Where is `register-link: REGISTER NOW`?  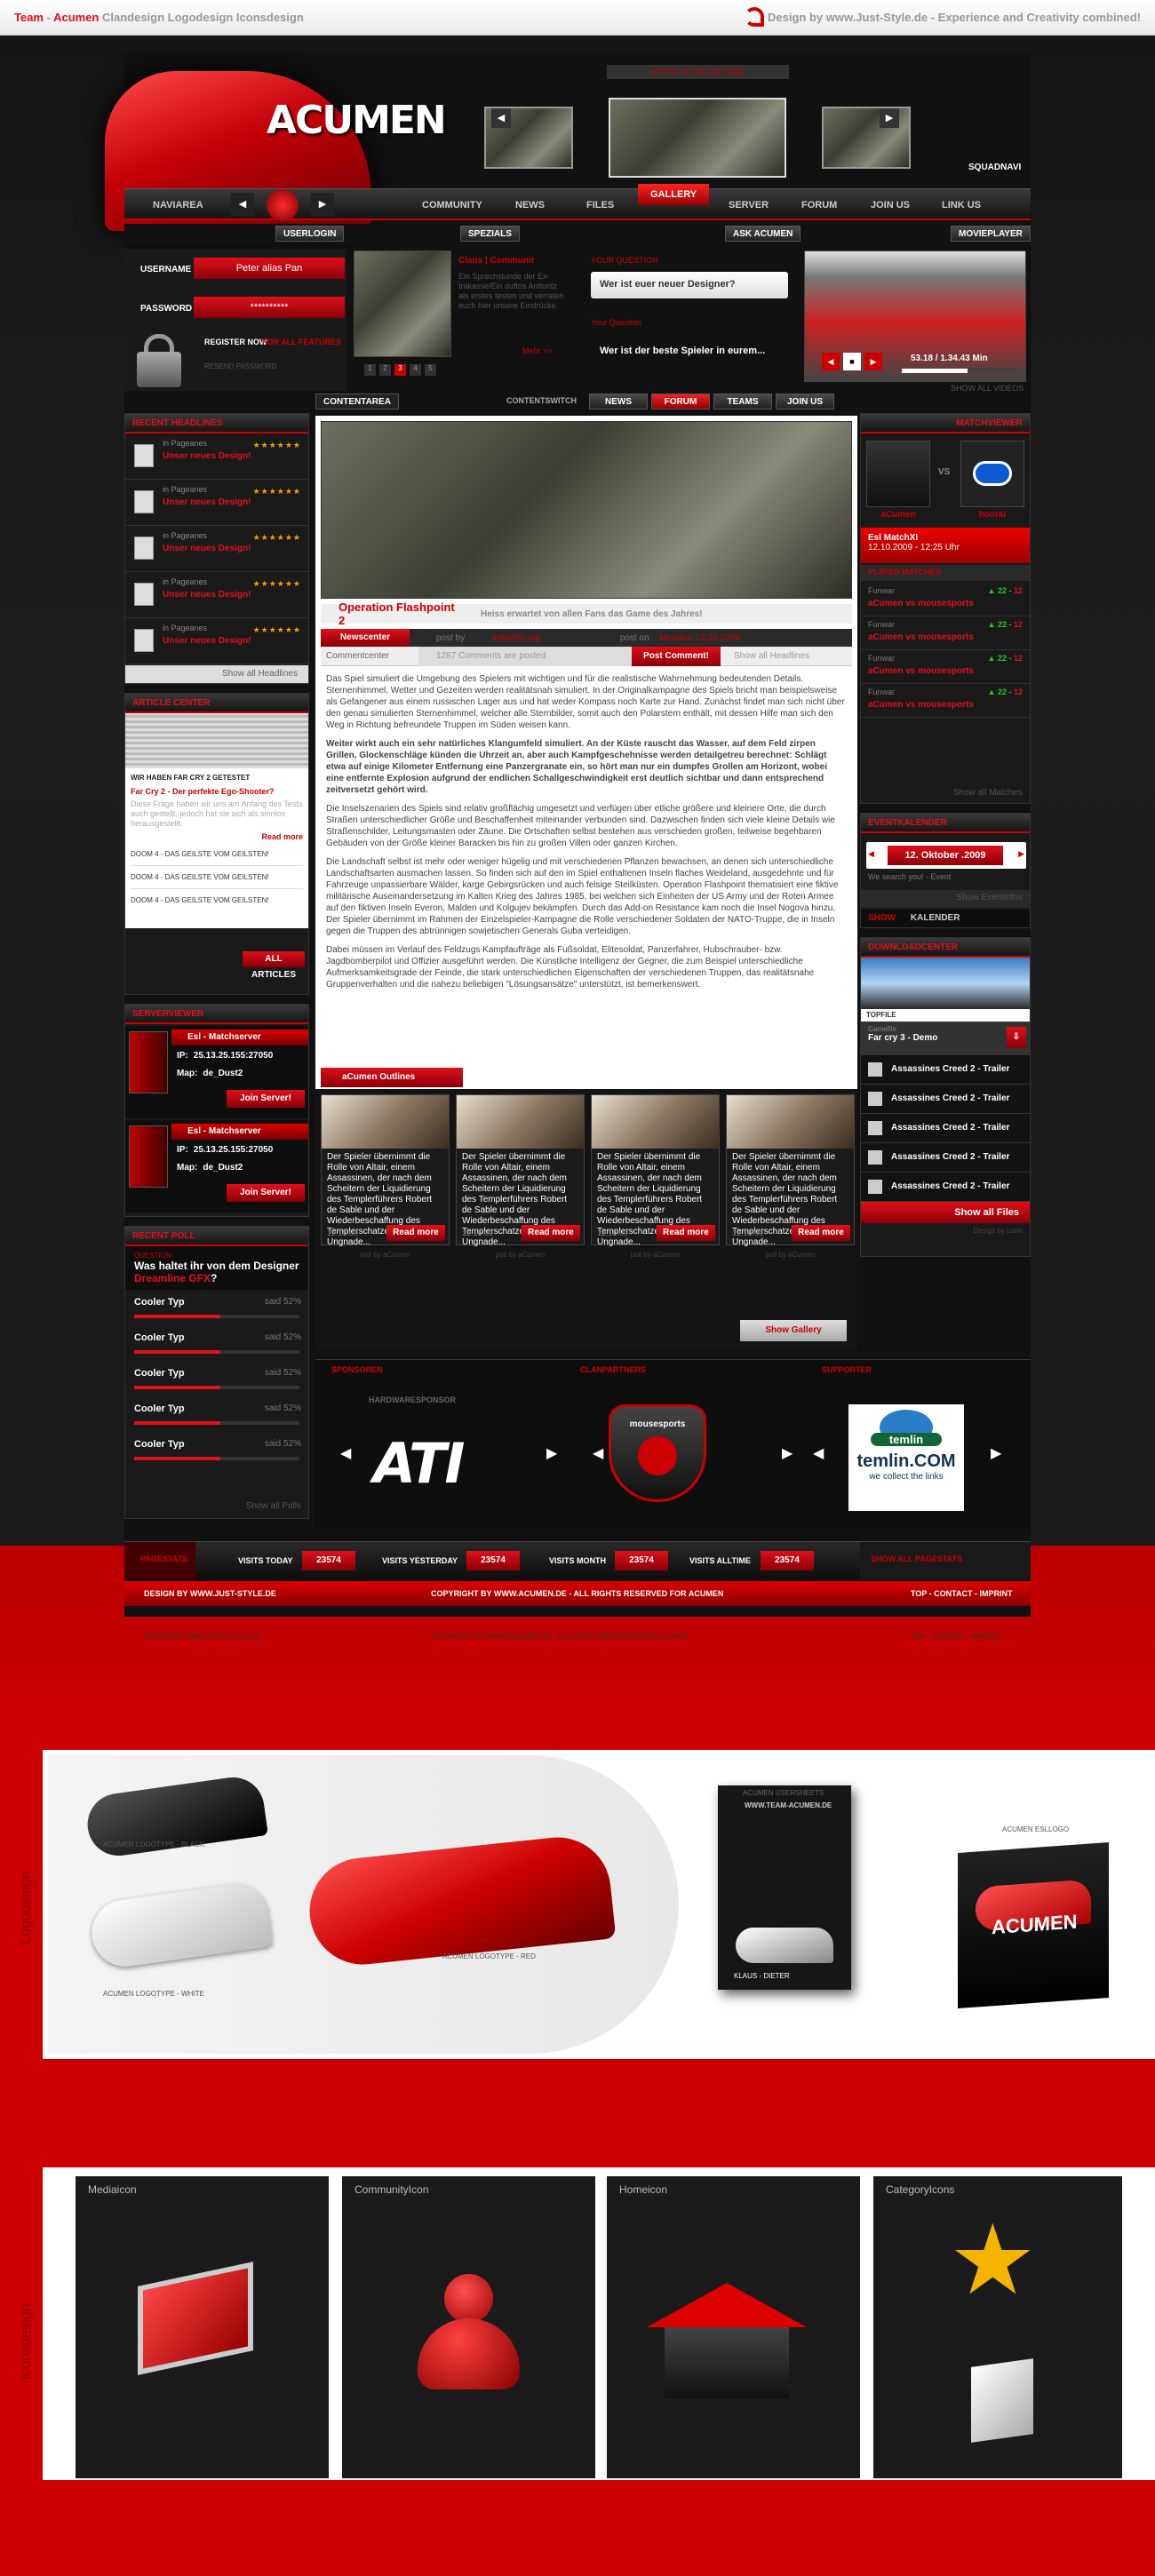
register-link: REGISTER NOW is located at coordinates (235, 342).